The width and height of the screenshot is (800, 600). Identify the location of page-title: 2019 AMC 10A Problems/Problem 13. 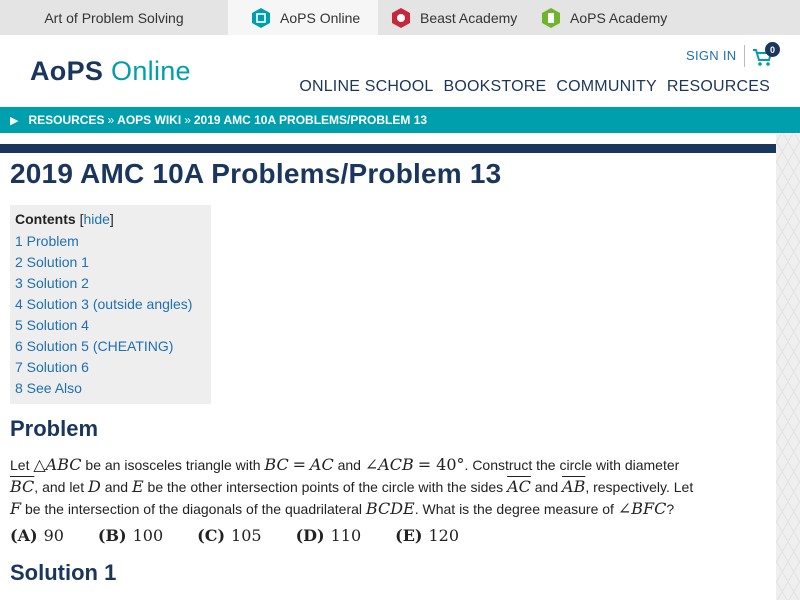
(256, 173).